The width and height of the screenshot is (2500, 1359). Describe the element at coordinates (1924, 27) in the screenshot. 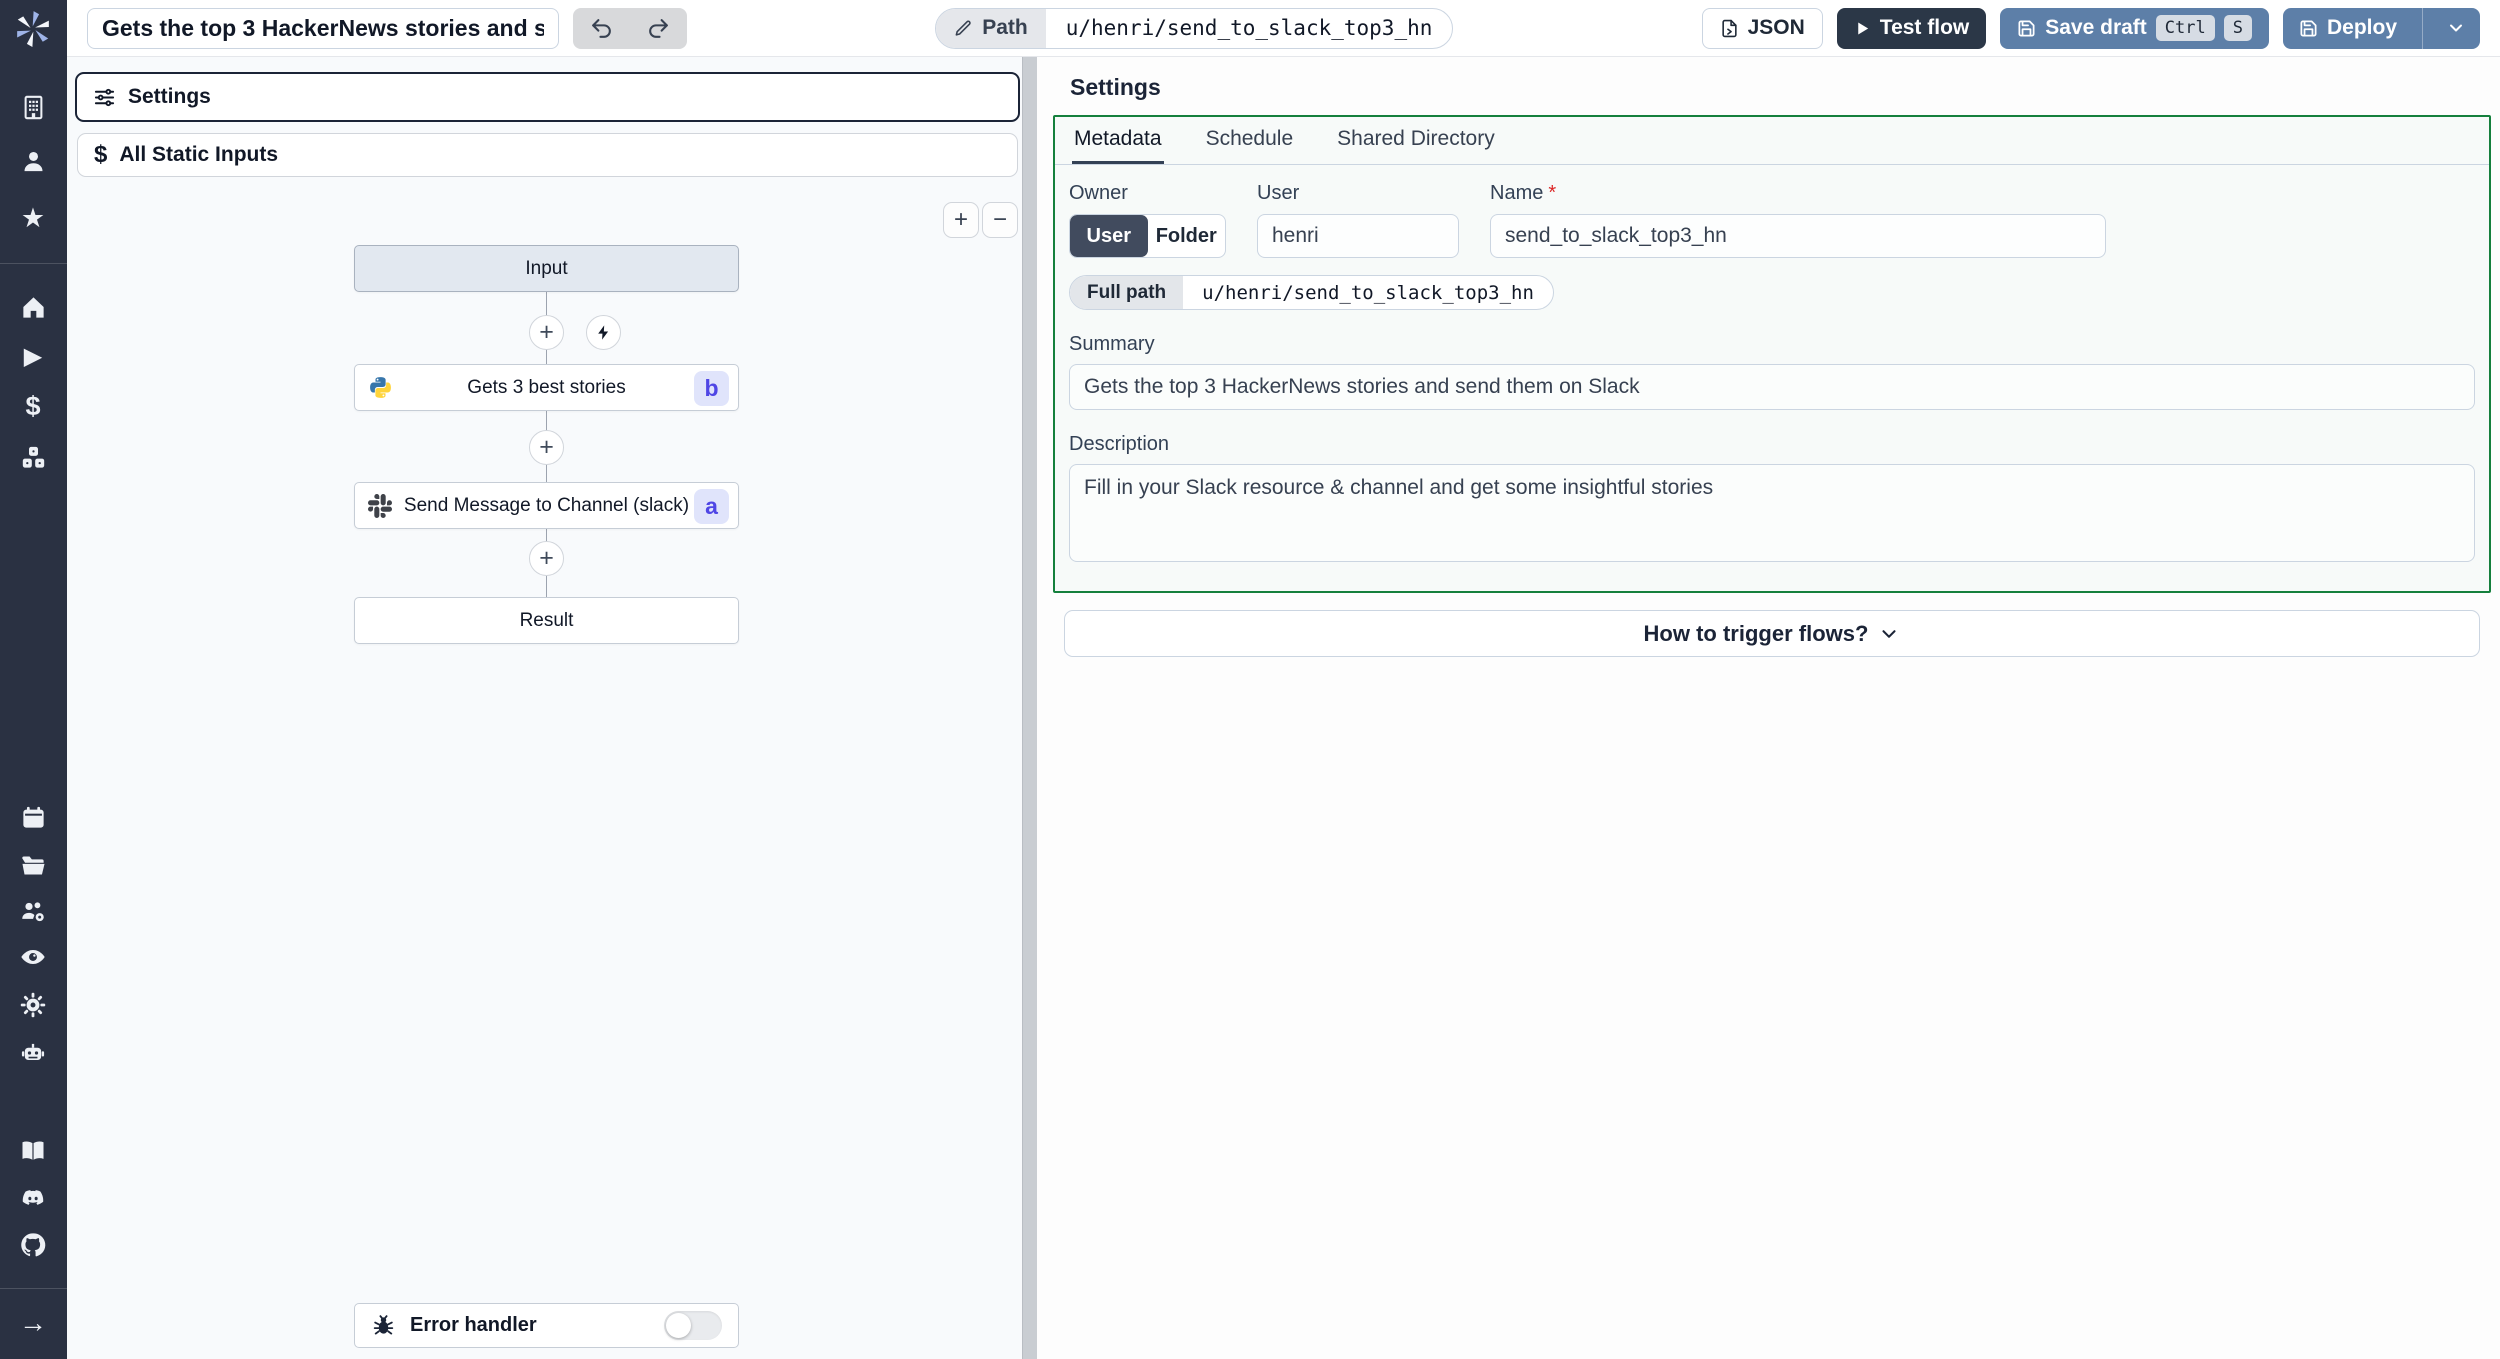

I see `test-flow-label: Test flow` at that location.